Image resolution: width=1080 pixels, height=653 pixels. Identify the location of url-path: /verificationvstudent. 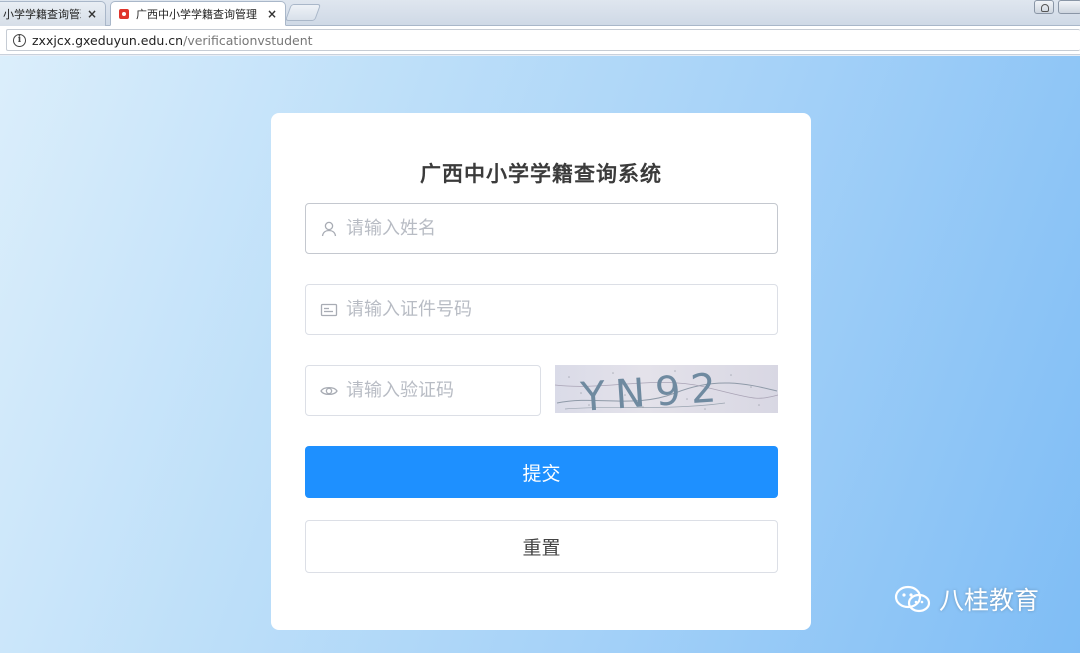
(248, 40).